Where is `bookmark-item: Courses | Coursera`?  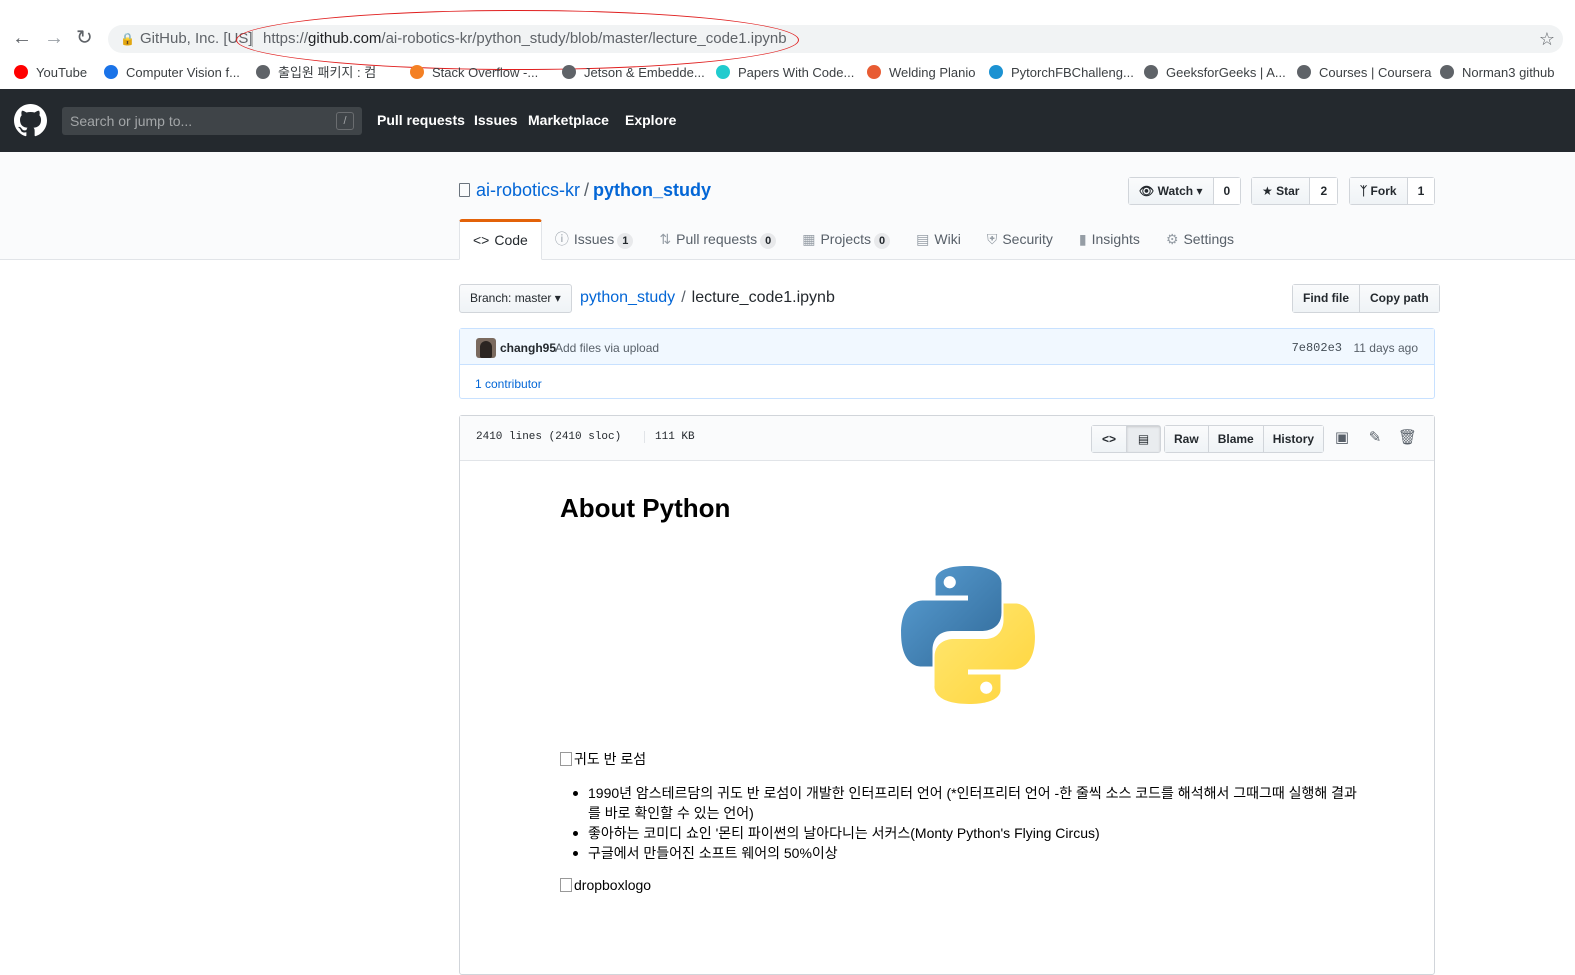 bookmark-item: Courses | Coursera is located at coordinates (1364, 73).